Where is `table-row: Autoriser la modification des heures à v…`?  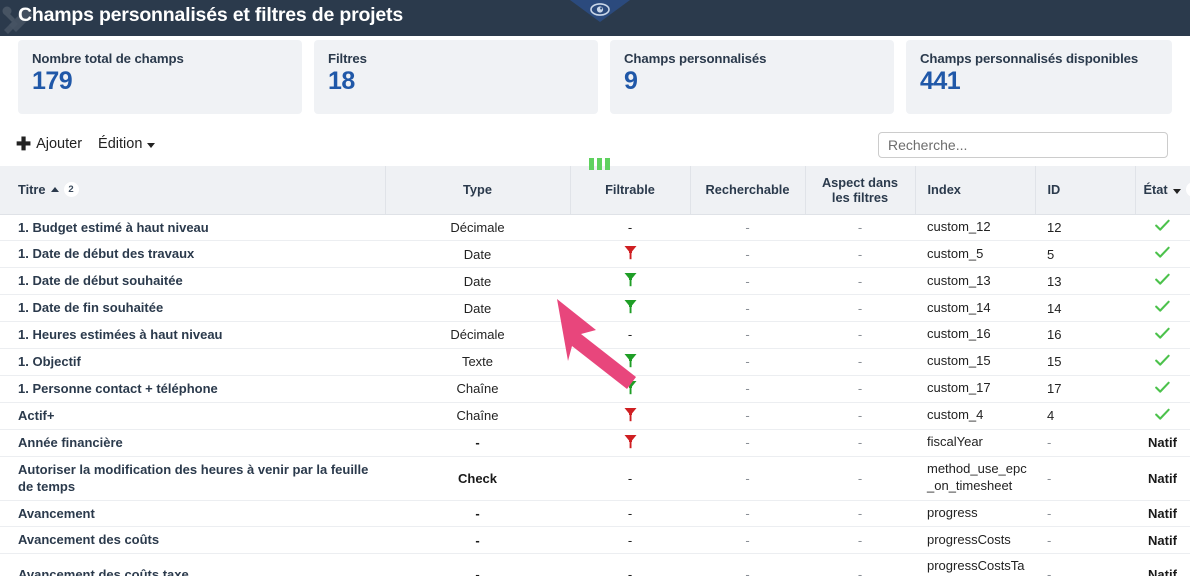
table-row: Autoriser la modification des heures à v… is located at coordinates (595, 478).